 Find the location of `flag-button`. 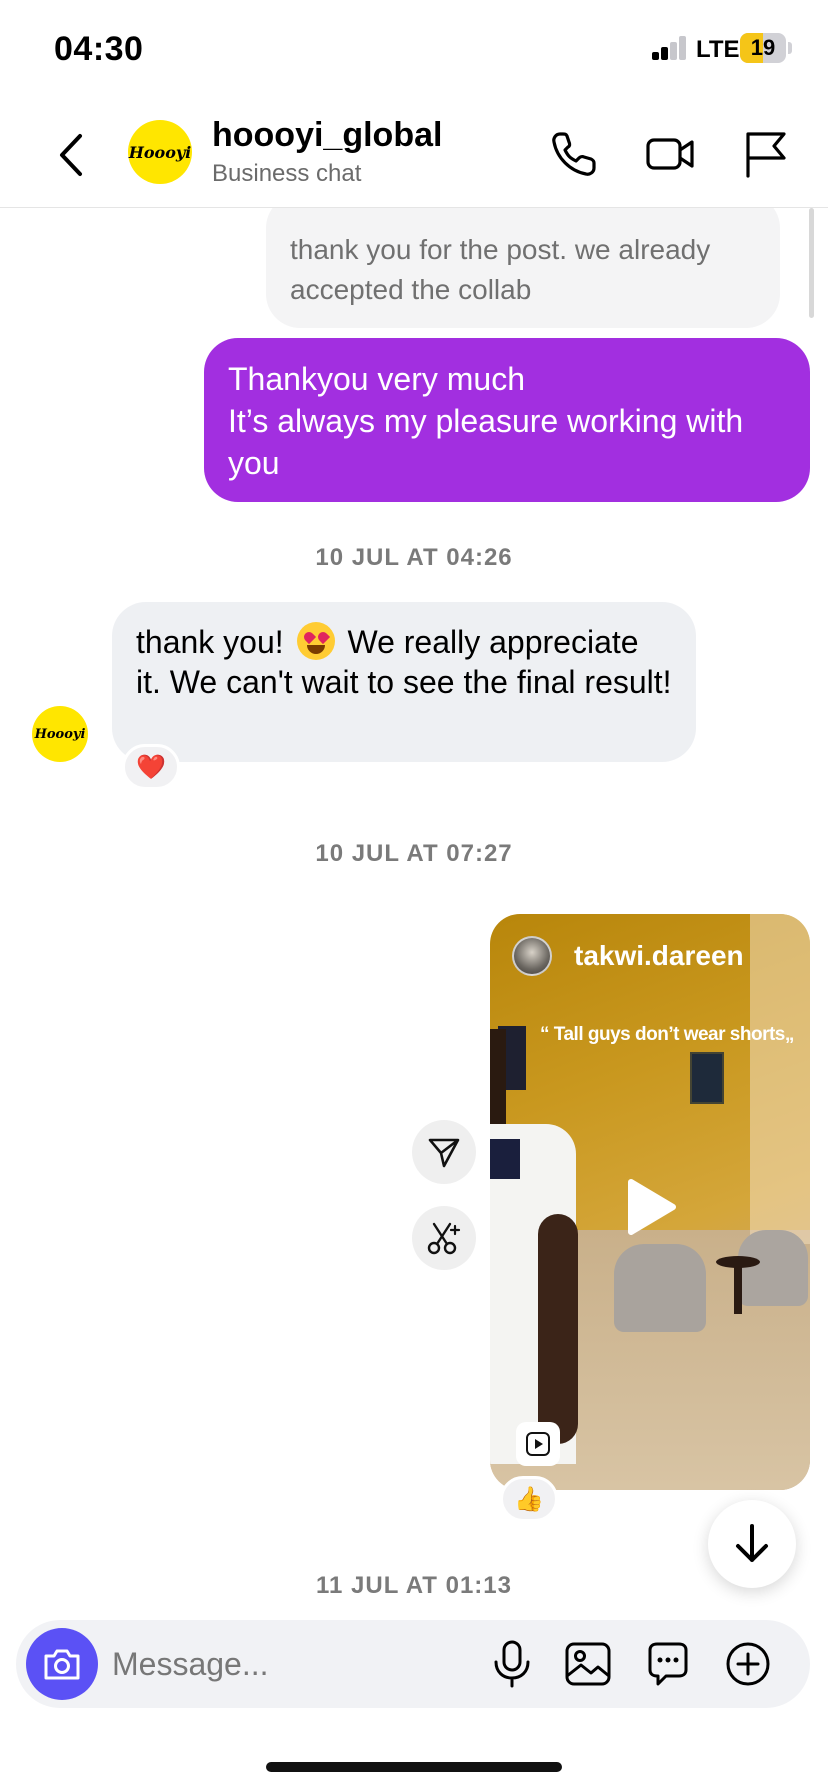

flag-button is located at coordinates (766, 154).